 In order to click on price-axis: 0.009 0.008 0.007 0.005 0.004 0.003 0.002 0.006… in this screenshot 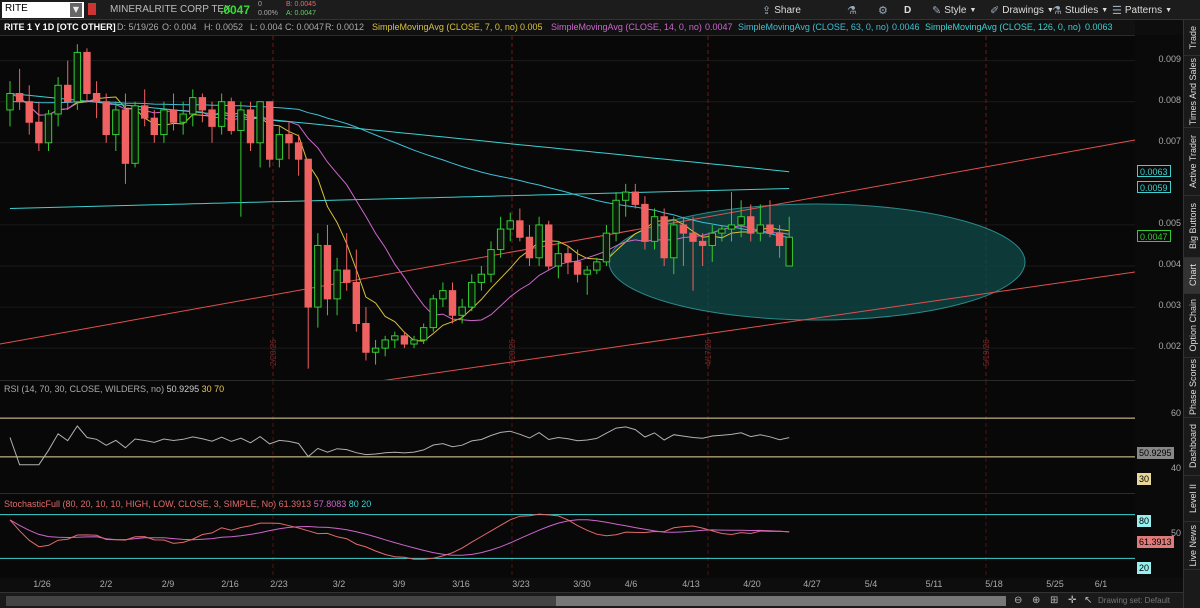, I will do `click(1159, 207)`.